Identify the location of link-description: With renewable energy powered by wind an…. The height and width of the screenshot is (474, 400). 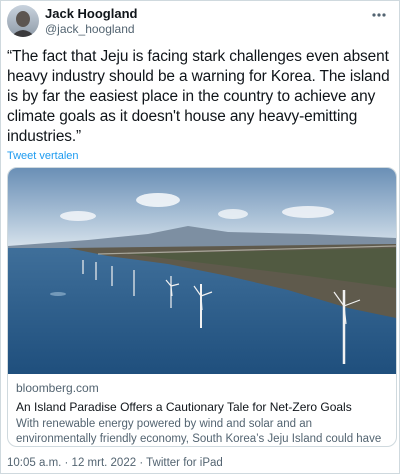
(199, 431).